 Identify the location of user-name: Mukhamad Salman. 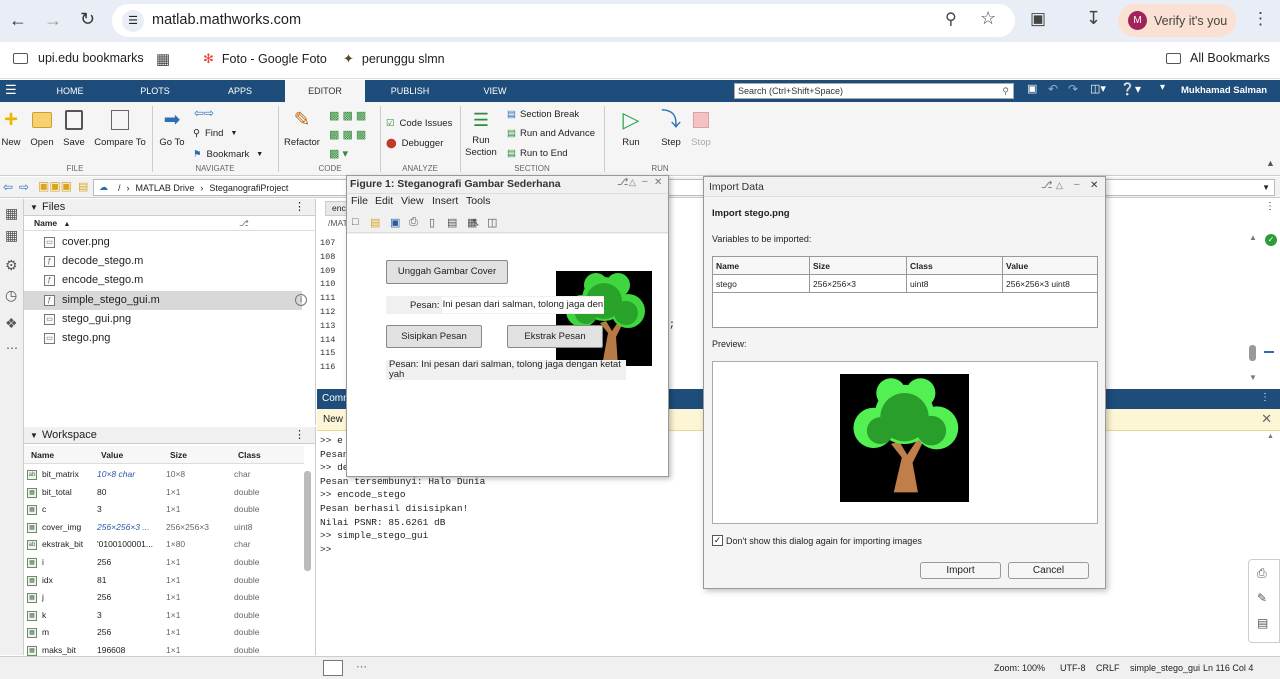
(1224, 90).